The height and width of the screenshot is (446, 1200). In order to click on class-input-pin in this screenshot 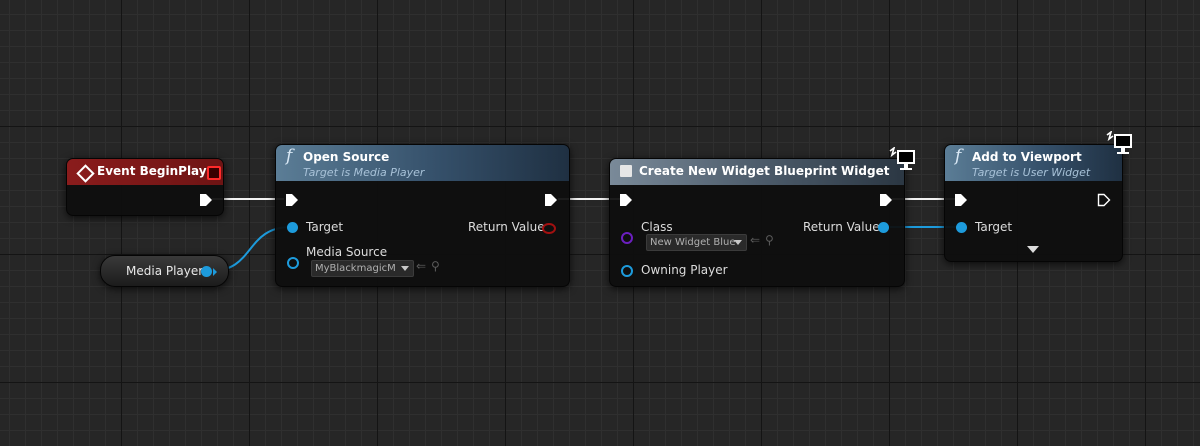, I will do `click(627, 238)`.